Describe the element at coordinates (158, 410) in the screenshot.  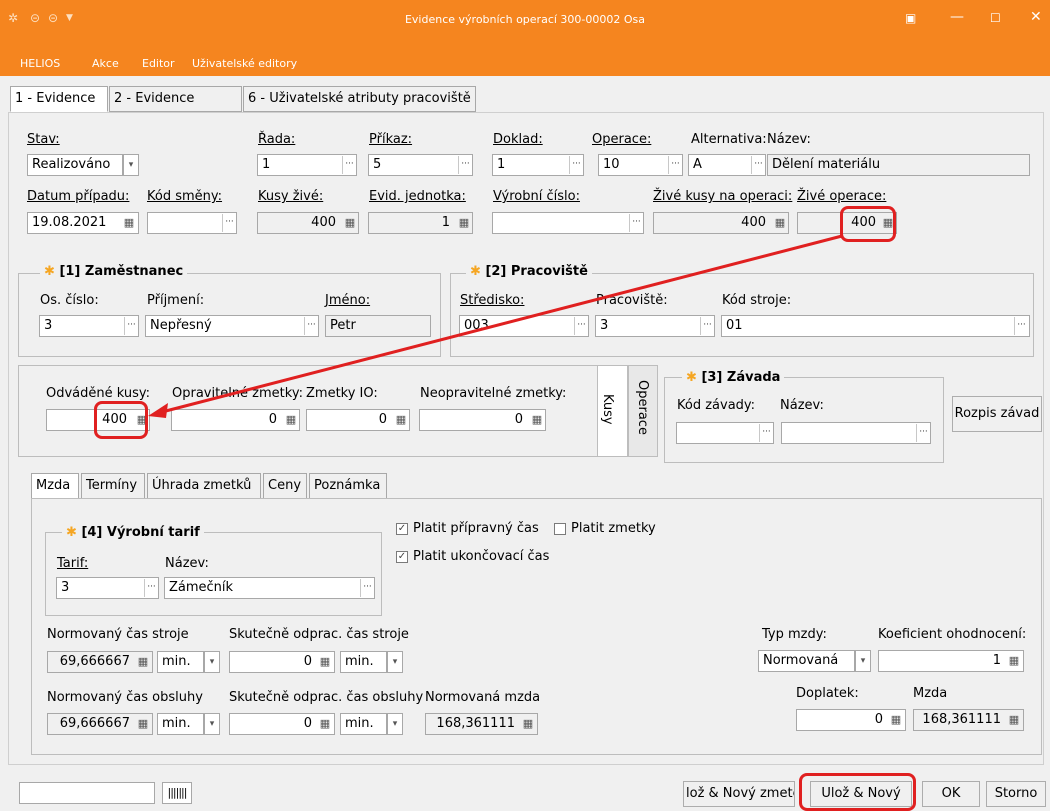
I see `arrow-head` at that location.